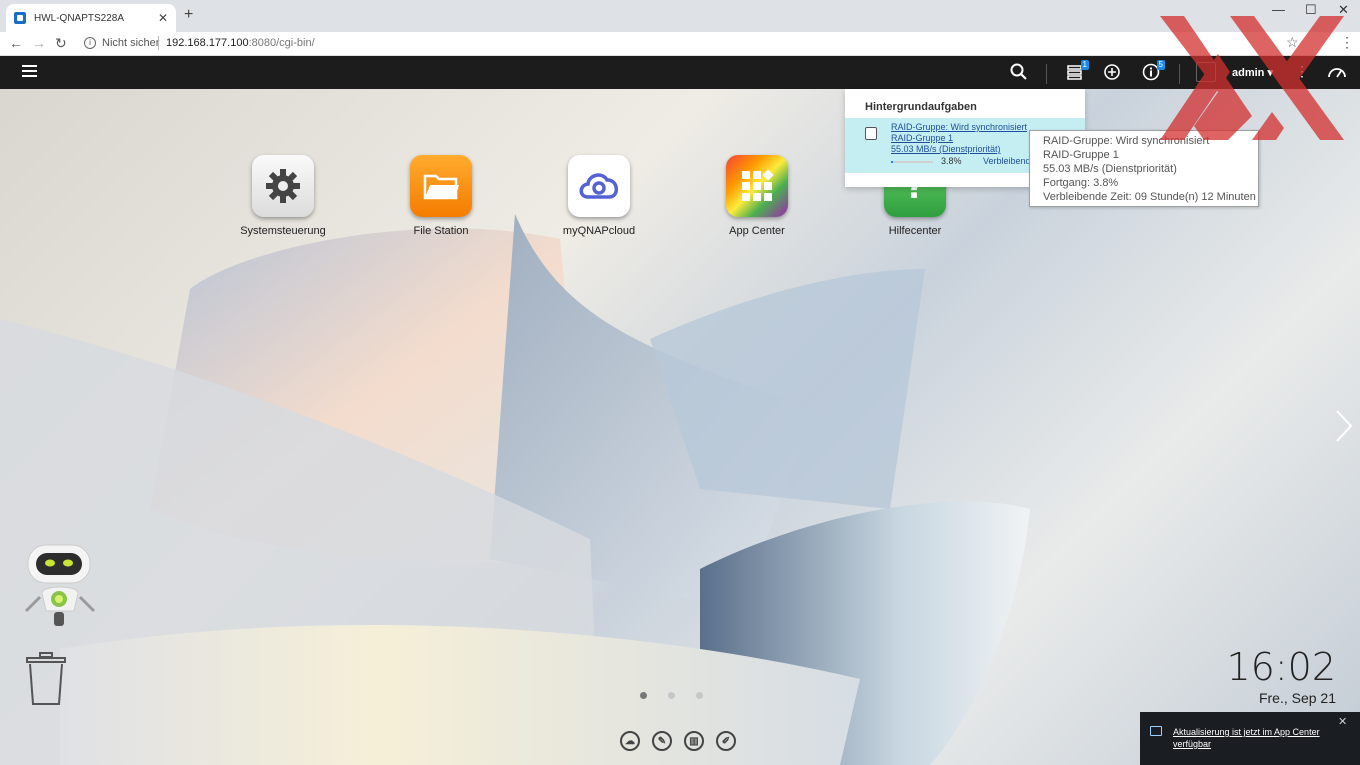 The height and width of the screenshot is (765, 1360). What do you see at coordinates (79, 18) in the screenshot?
I see `tab-title: HWL-QNAPTS228A` at bounding box center [79, 18].